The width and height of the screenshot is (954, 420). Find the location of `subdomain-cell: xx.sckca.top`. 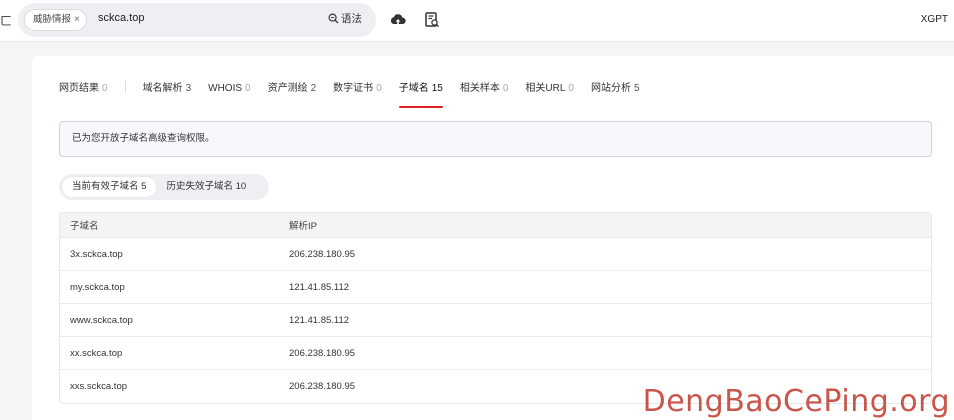

subdomain-cell: xx.sckca.top is located at coordinates (174, 353).